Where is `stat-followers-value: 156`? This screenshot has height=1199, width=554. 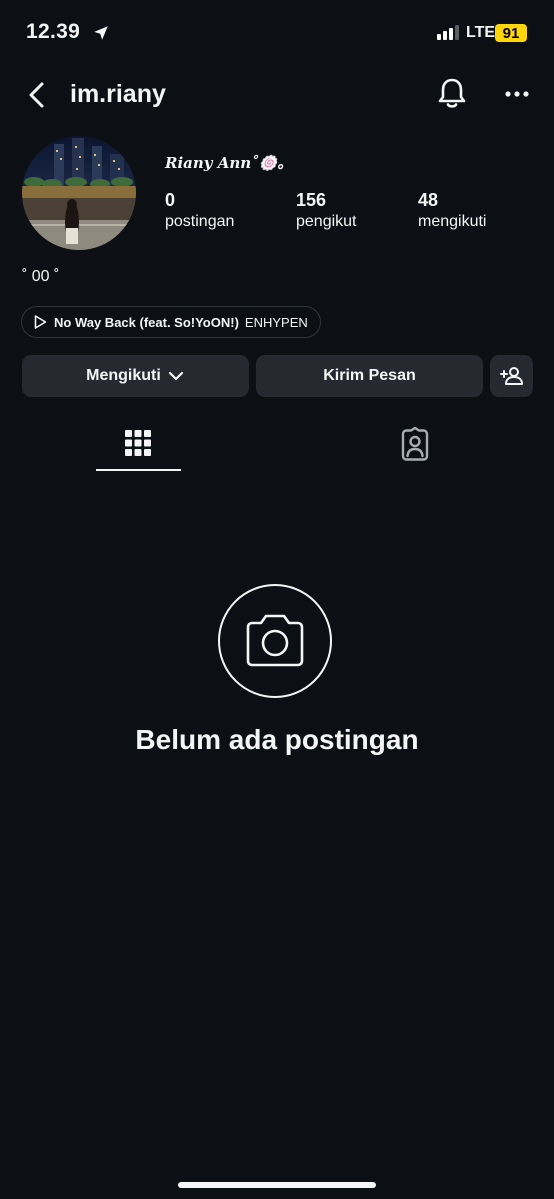 stat-followers-value: 156 is located at coordinates (311, 200).